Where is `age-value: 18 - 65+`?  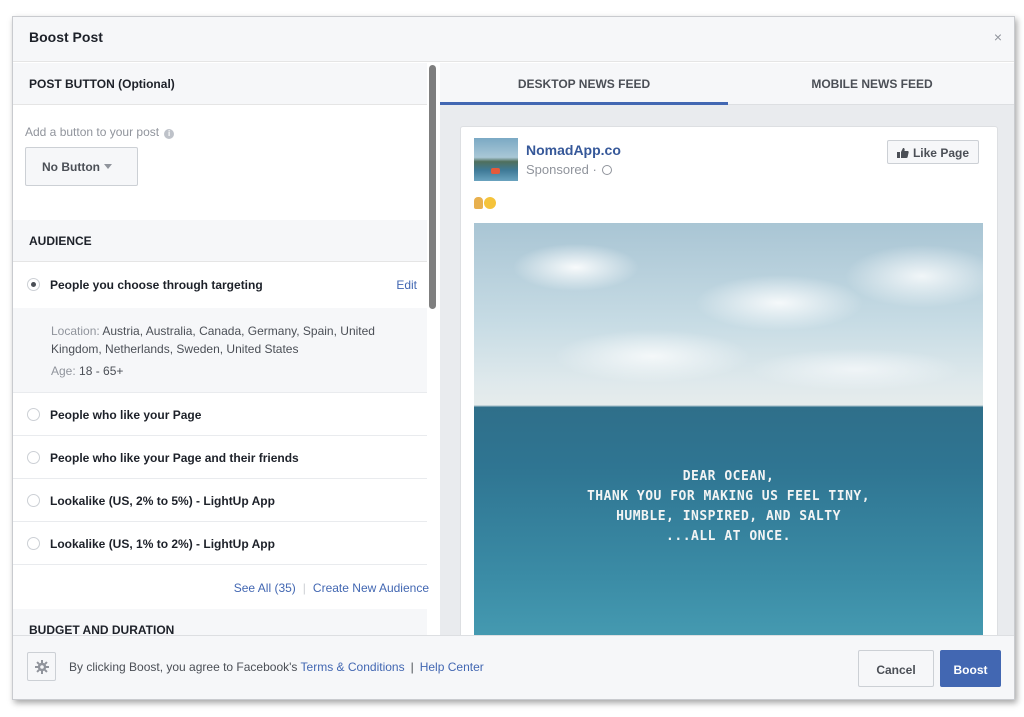
age-value: 18 - 65+ is located at coordinates (101, 371).